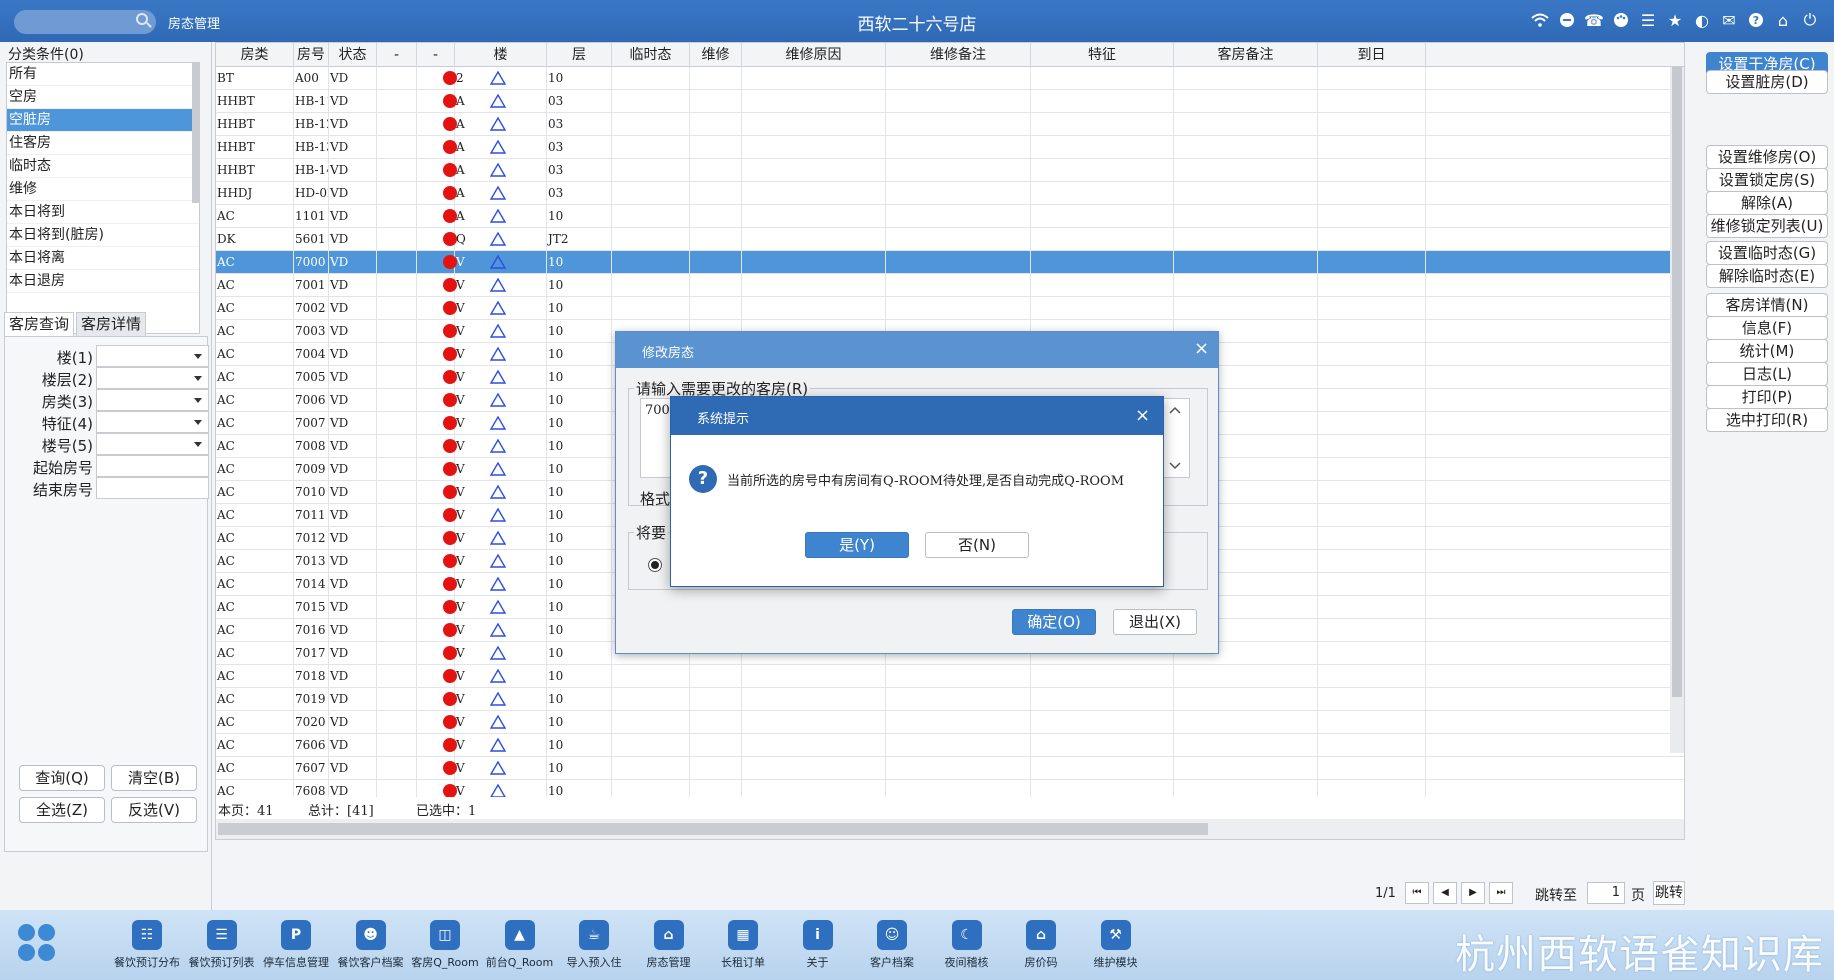 The height and width of the screenshot is (980, 1834). I want to click on column-header: 维修备注, so click(958, 55).